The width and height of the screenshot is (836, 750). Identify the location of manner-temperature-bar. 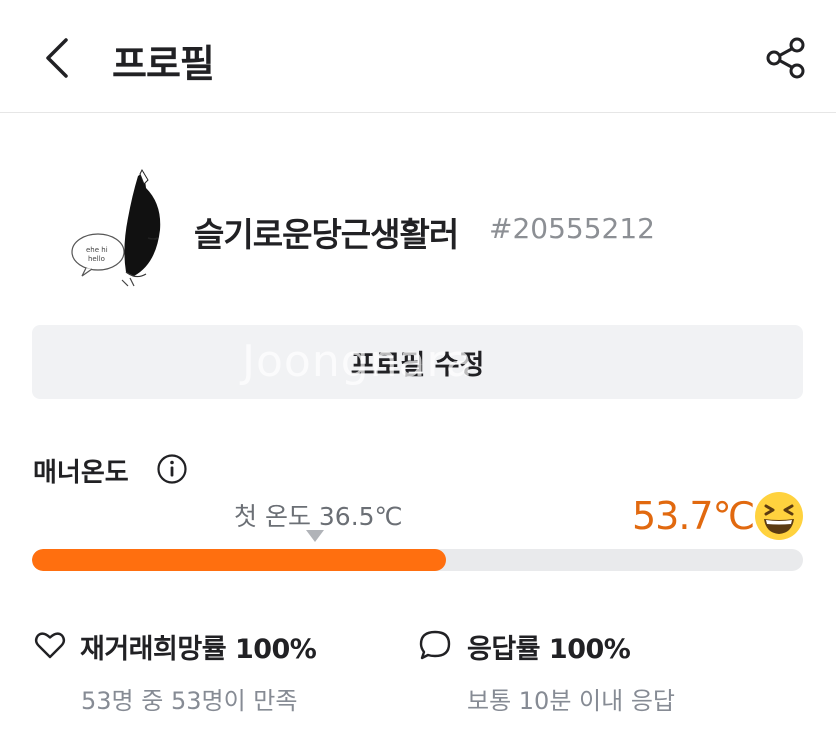
(417, 560).